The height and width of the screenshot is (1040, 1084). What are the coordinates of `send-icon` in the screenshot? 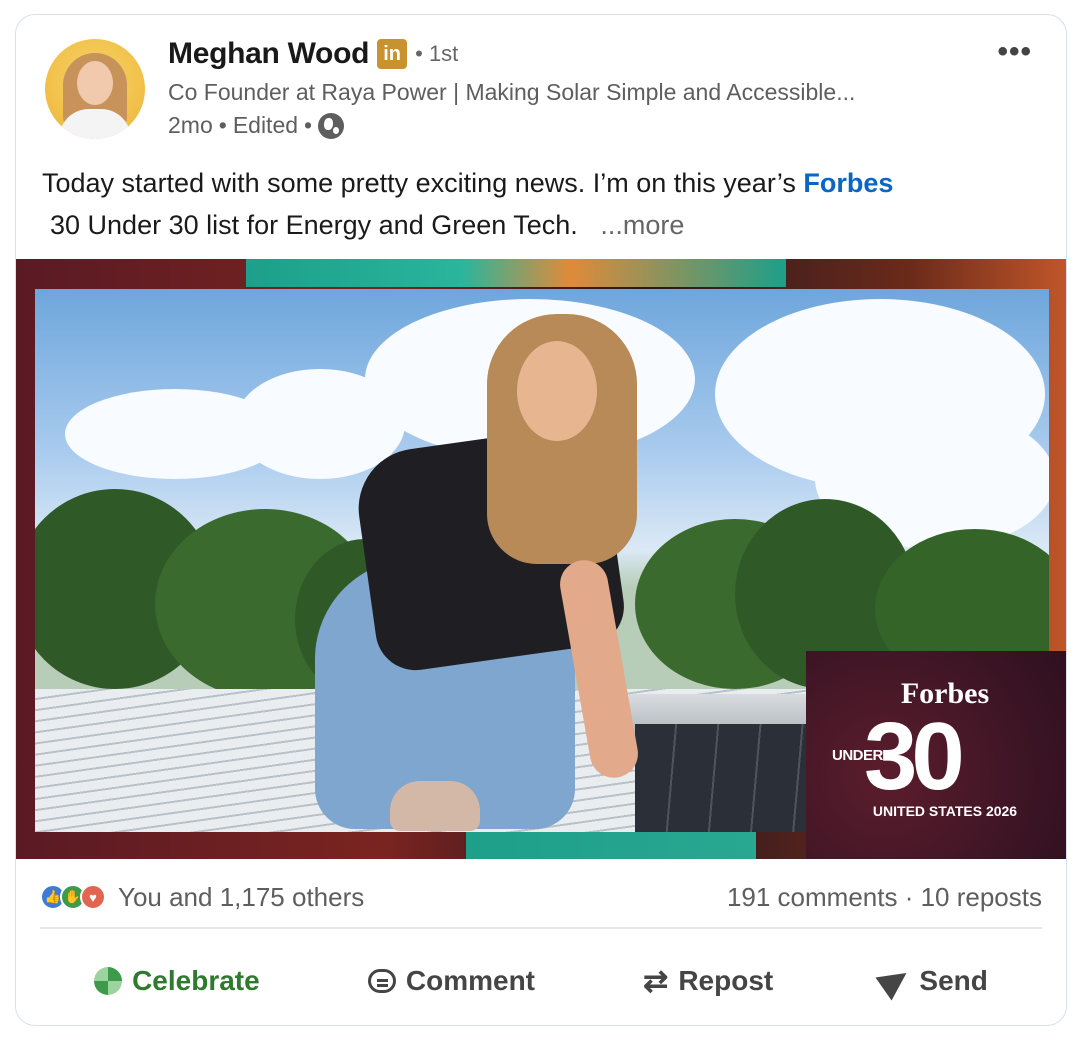 It's located at (895, 981).